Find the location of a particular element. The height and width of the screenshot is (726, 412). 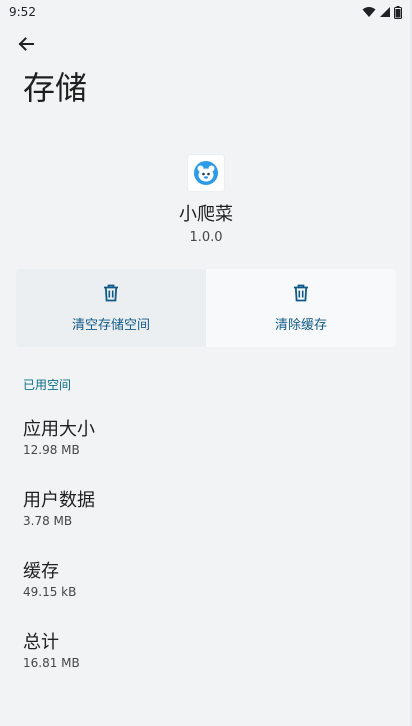

page-title: 存储 is located at coordinates (55, 88).